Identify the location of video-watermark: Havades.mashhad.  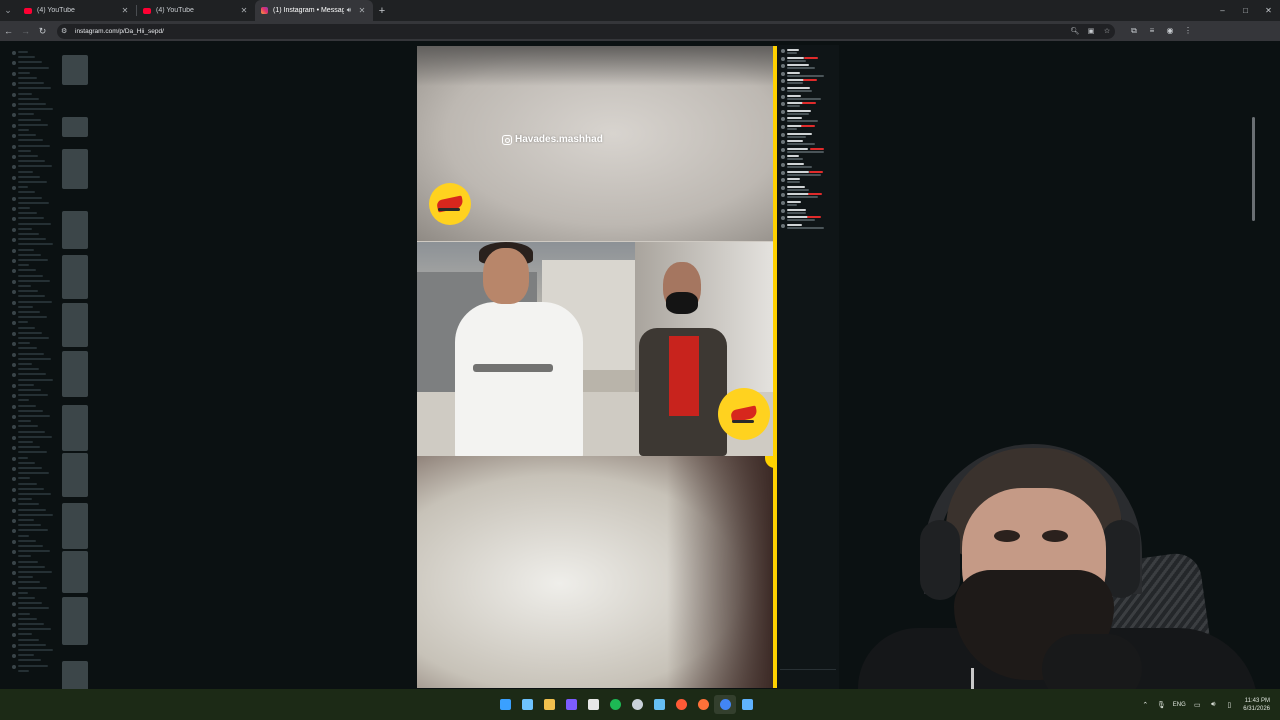
(552, 139).